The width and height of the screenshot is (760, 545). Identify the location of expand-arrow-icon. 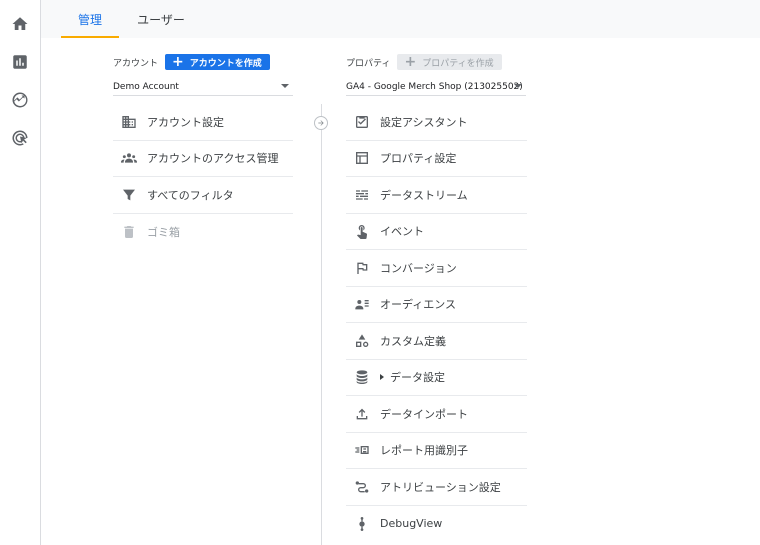
(382, 377).